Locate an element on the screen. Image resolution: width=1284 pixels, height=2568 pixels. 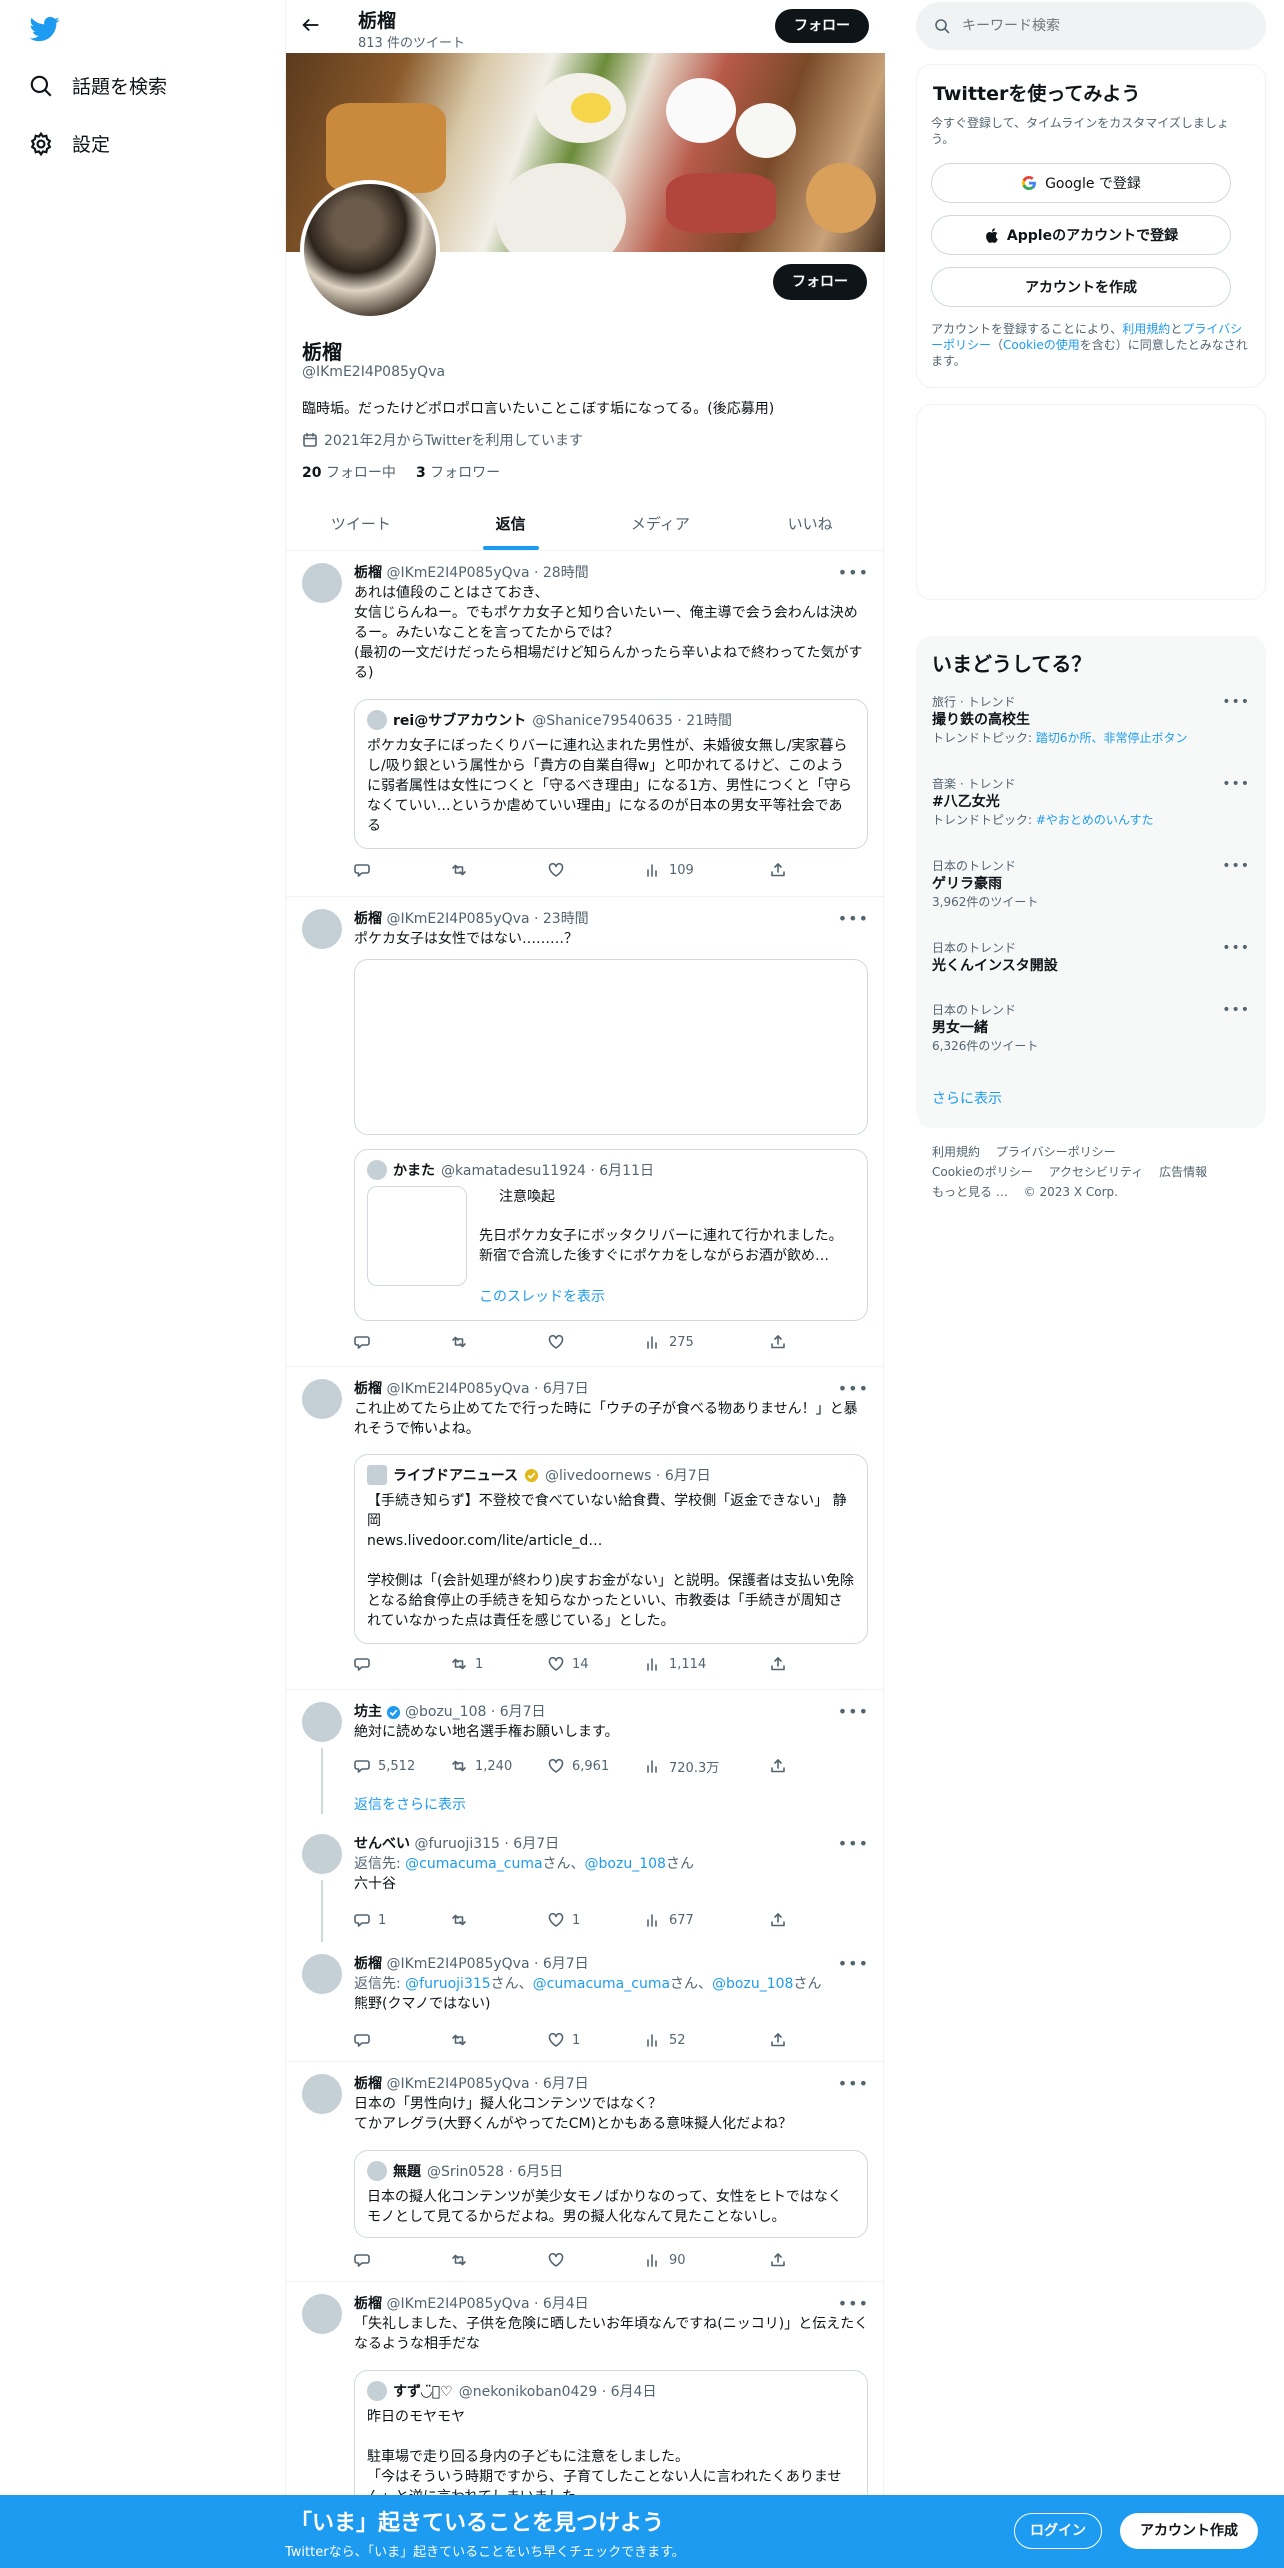
views-button: 275 is located at coordinates (707, 1342).